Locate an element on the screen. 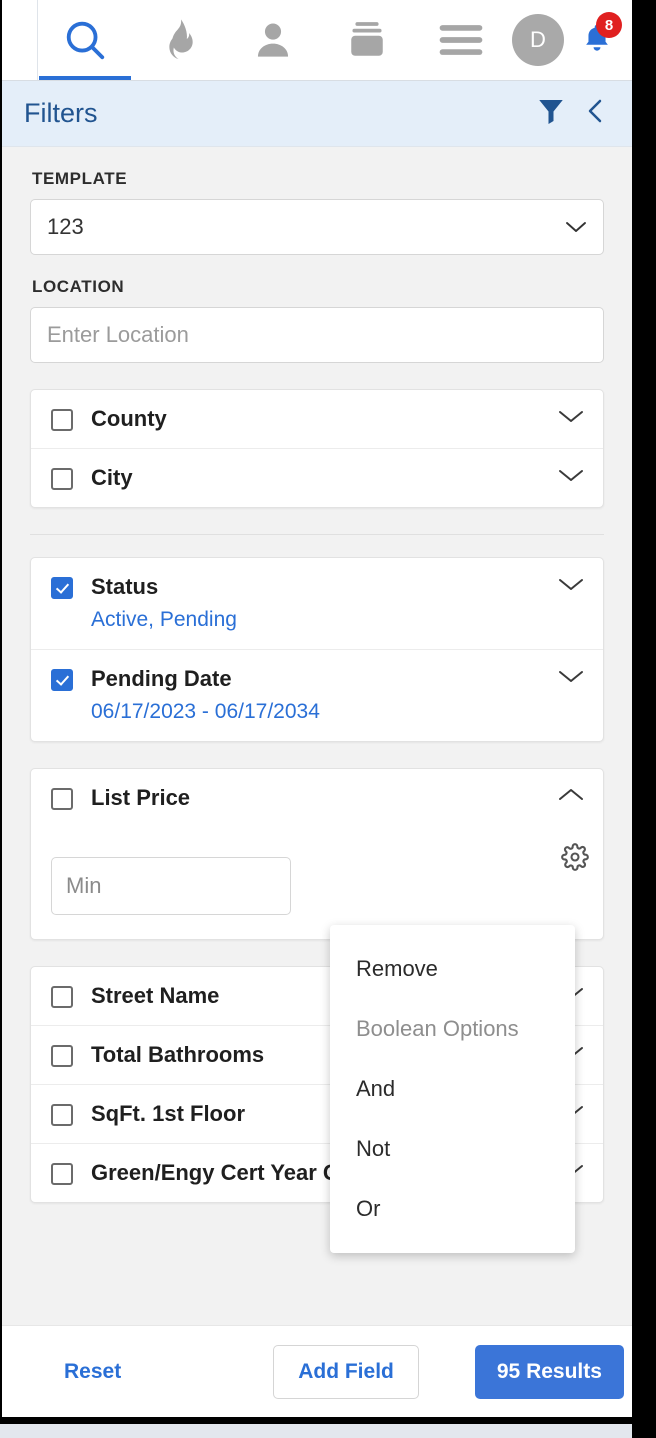 The height and width of the screenshot is (1438, 656). checkbox-green-energy-cert-year is located at coordinates (62, 1174).